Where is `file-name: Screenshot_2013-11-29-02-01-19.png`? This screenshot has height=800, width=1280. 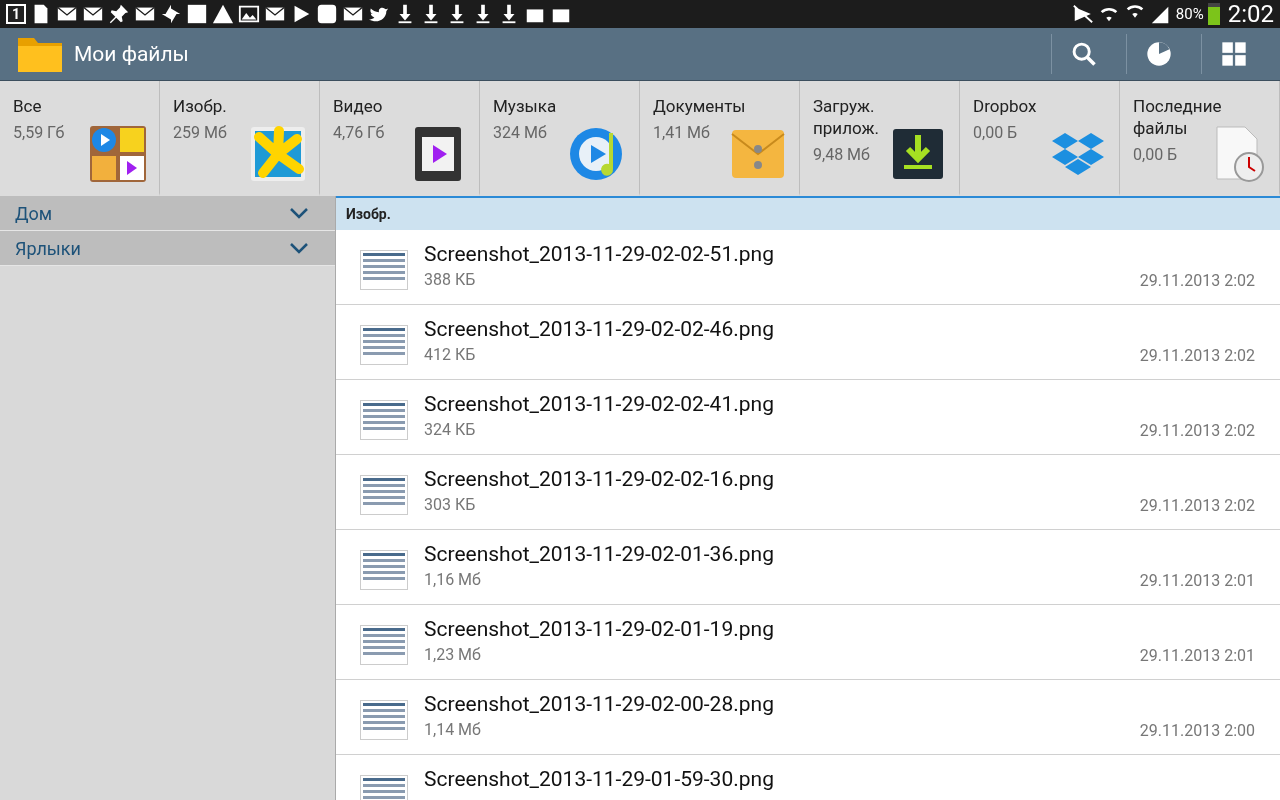
file-name: Screenshot_2013-11-29-02-01-19.png is located at coordinates (599, 629).